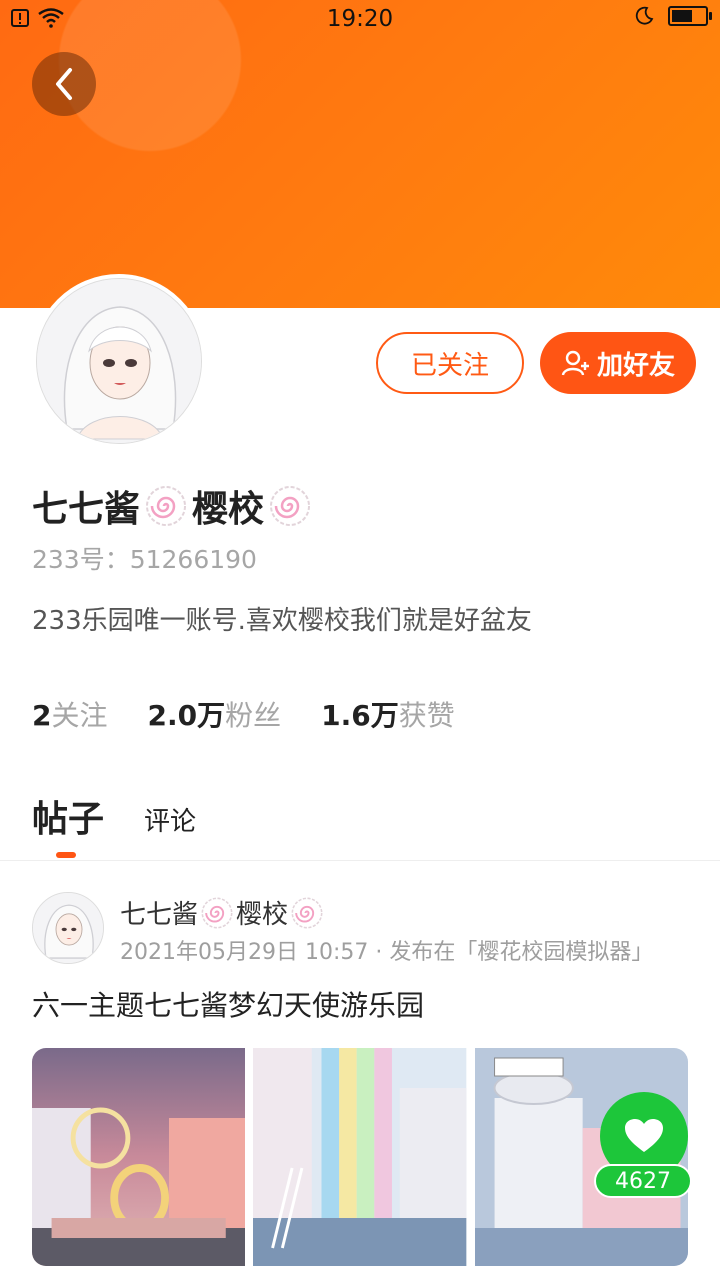 The image size is (720, 1280). I want to click on avatar, so click(119, 361).